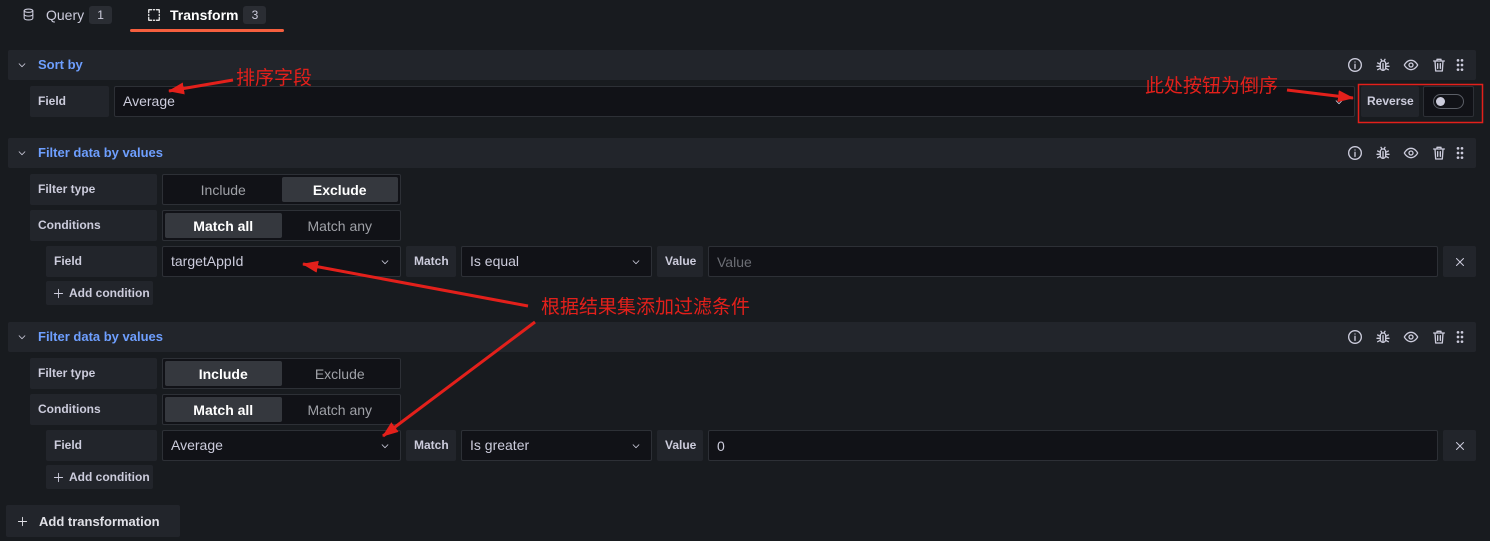 The width and height of the screenshot is (1490, 541). I want to click on transformation-header-filter-1: Filter data by values, so click(742, 153).